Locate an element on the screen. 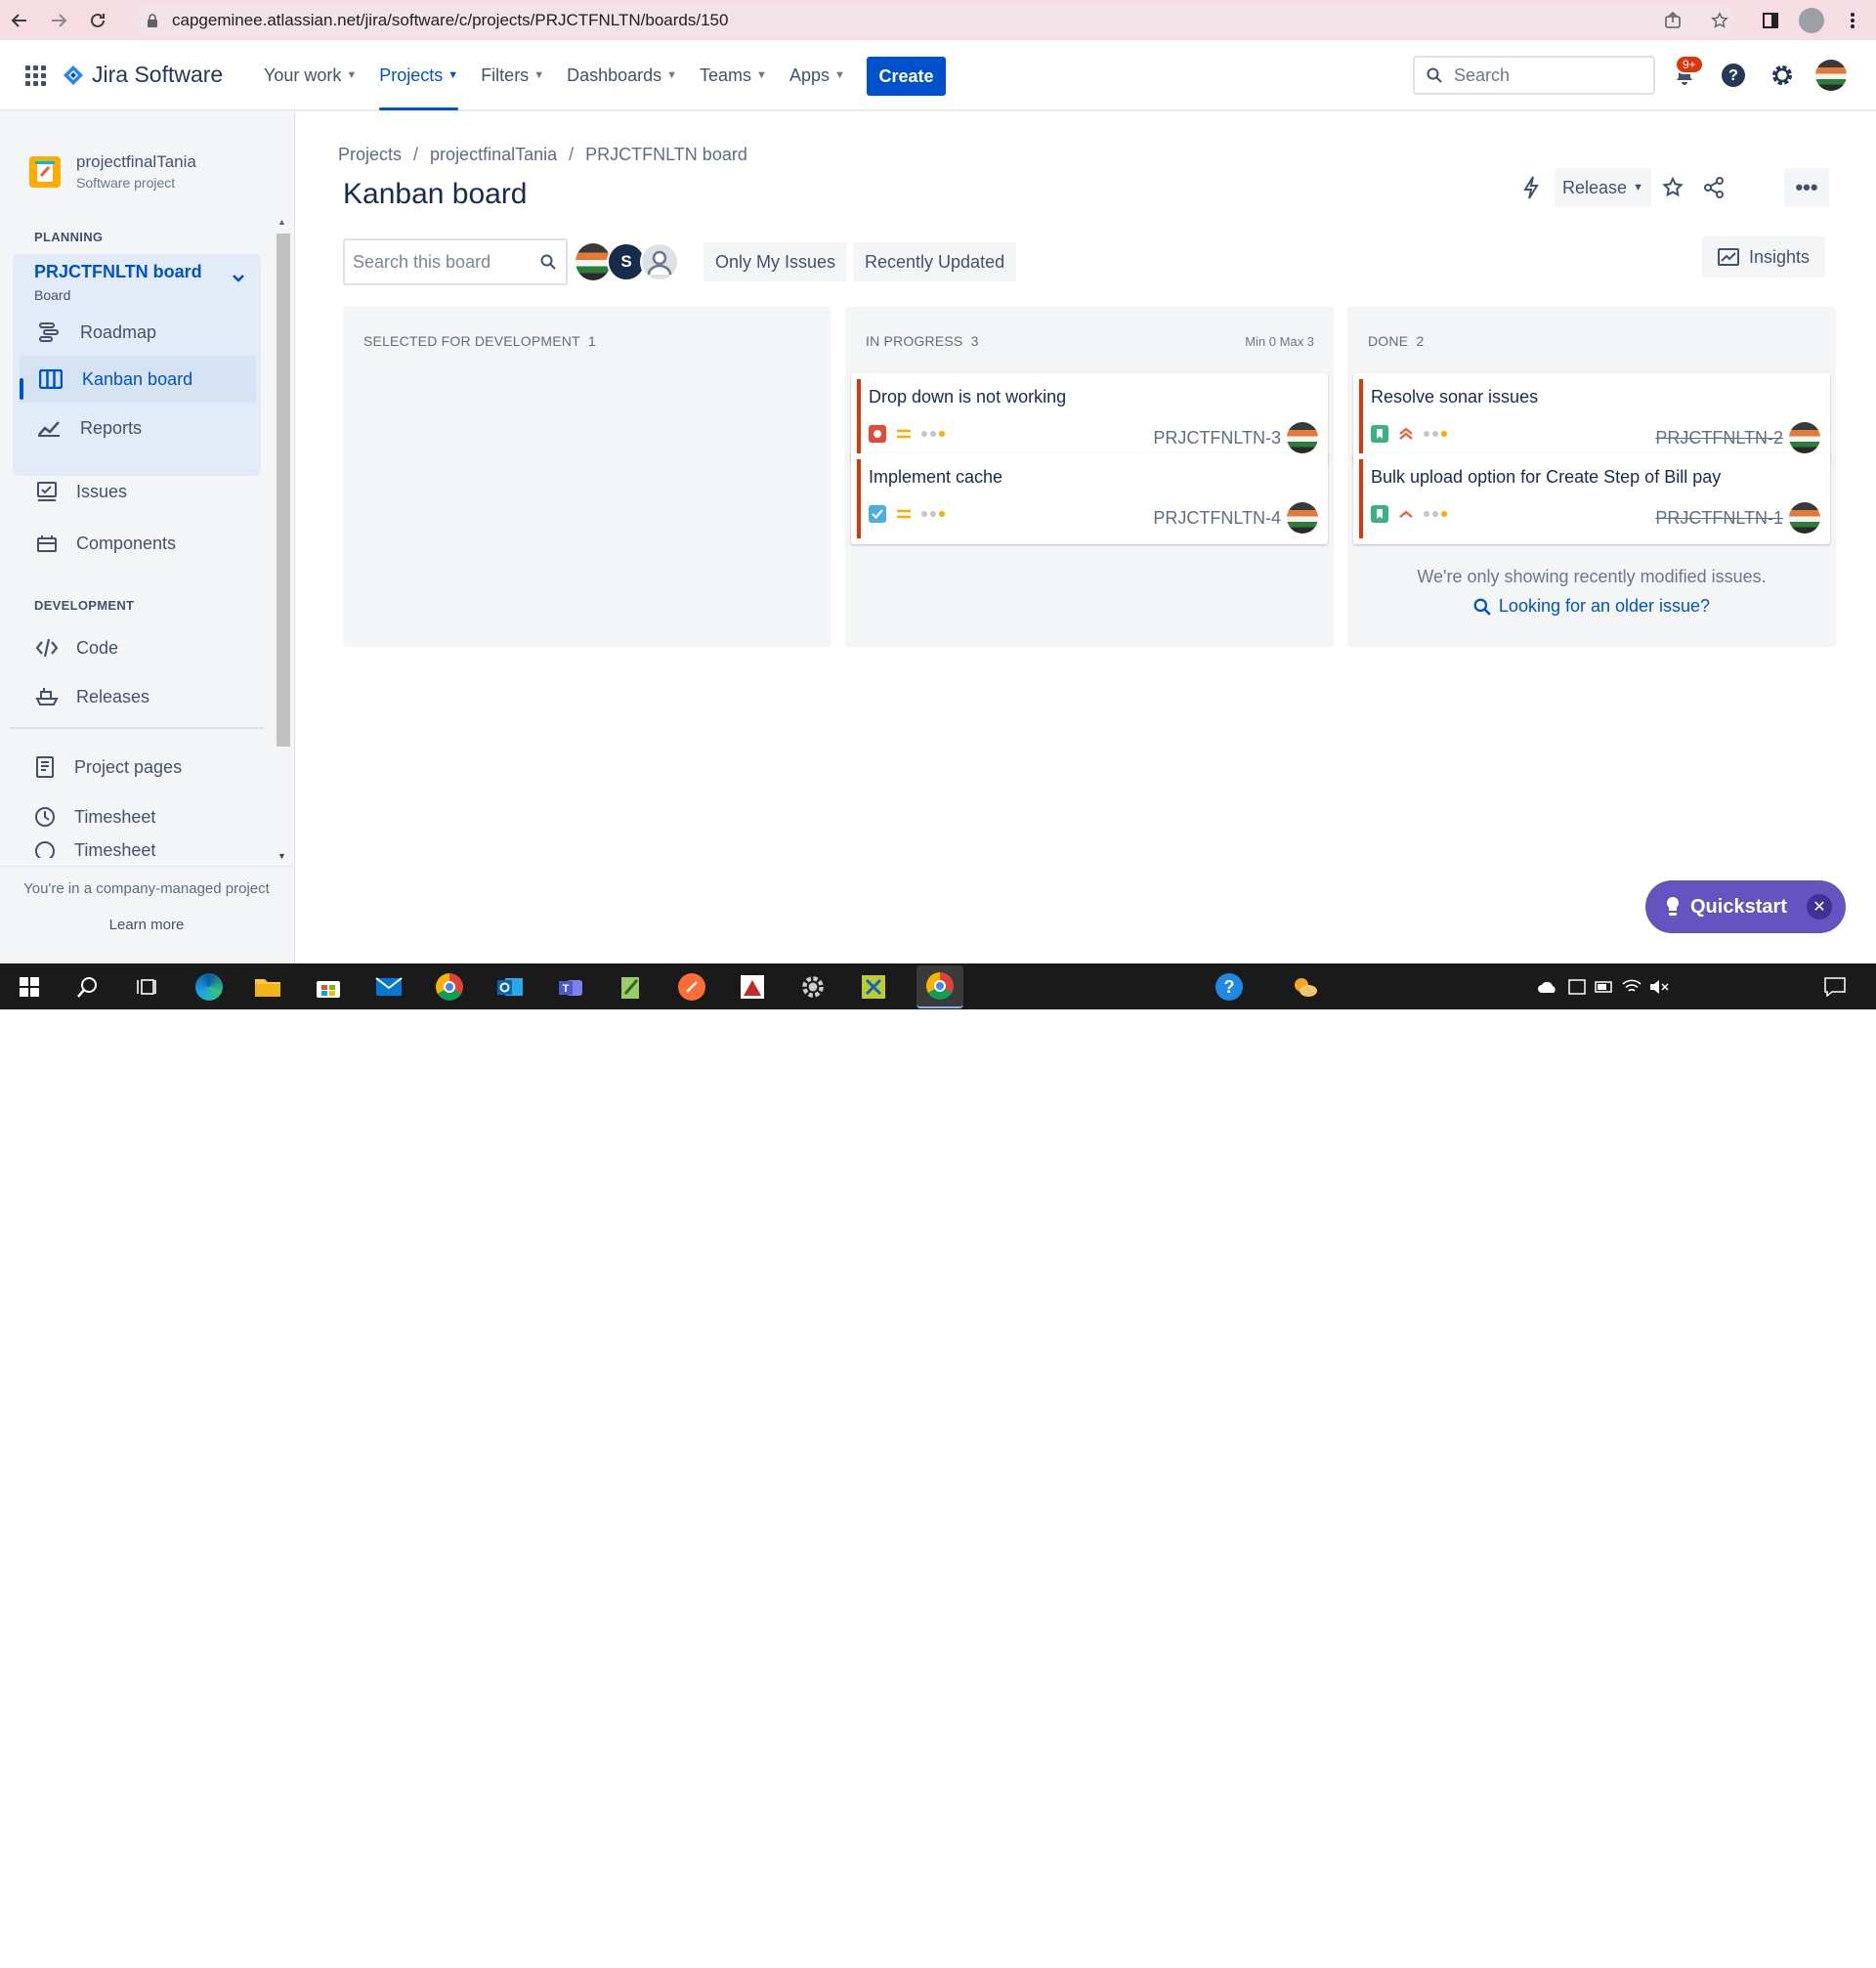 This screenshot has height=1968, width=1876. notepad-plus-icon is located at coordinates (631, 987).